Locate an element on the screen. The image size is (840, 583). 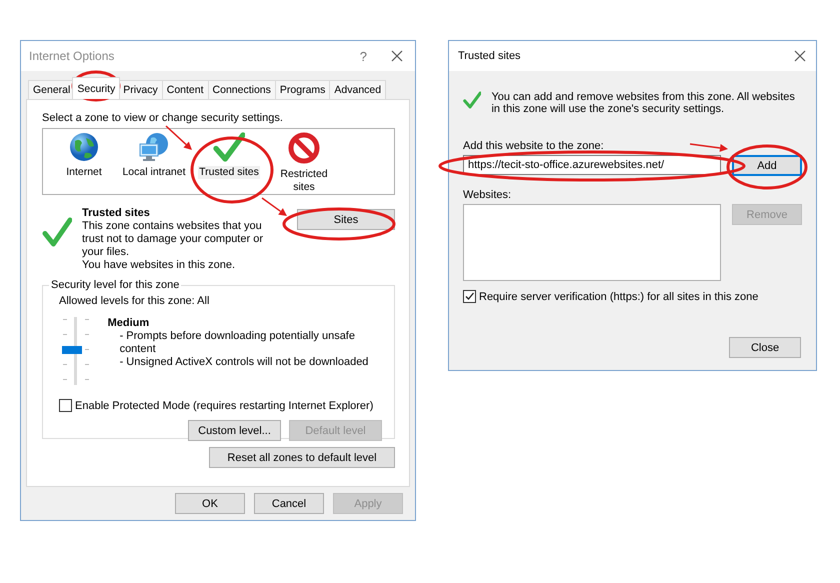
zone-description: This zone contains websites that you trust not to damage your computer or your files. is located at coordinates (173, 239).